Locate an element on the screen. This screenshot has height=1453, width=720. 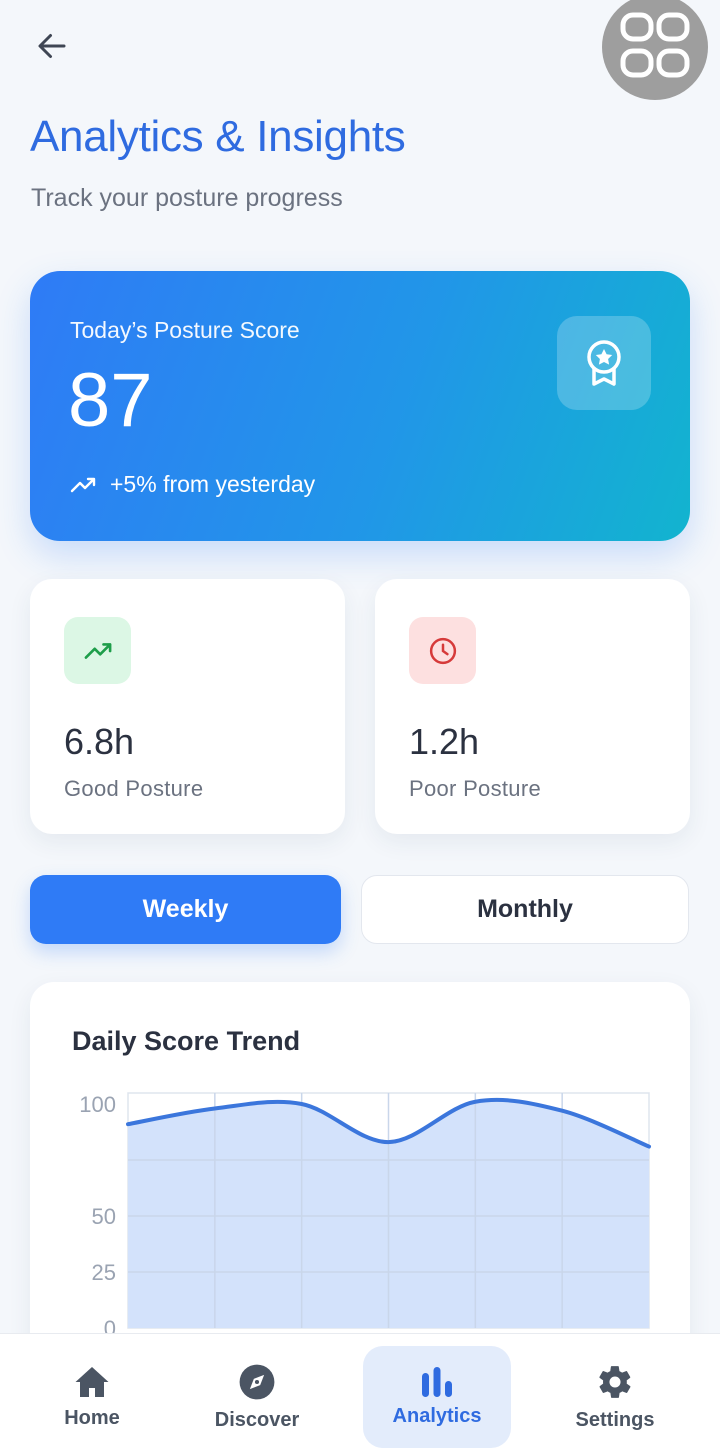
y-tick-label: 25 is located at coordinates (104, 1272).